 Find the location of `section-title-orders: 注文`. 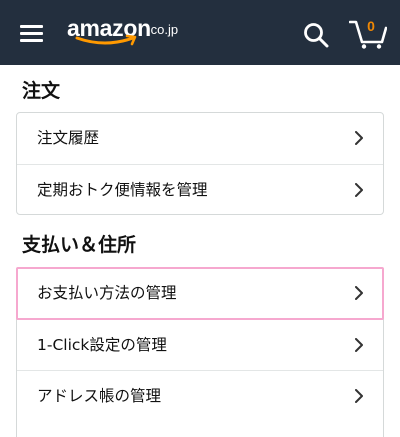

section-title-orders: 注文 is located at coordinates (41, 91).